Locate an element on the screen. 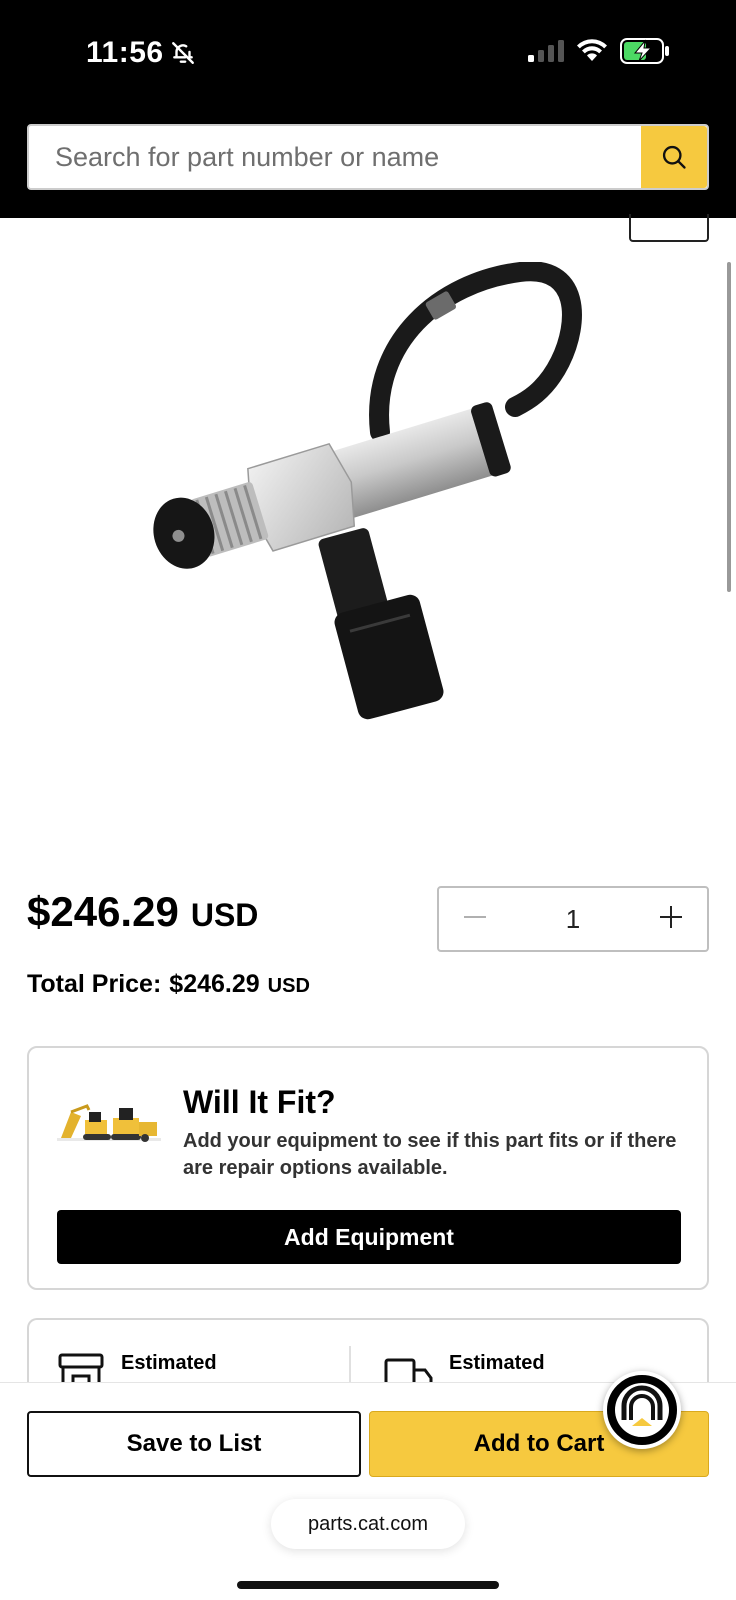  battery-charging-icon is located at coordinates (644, 51).